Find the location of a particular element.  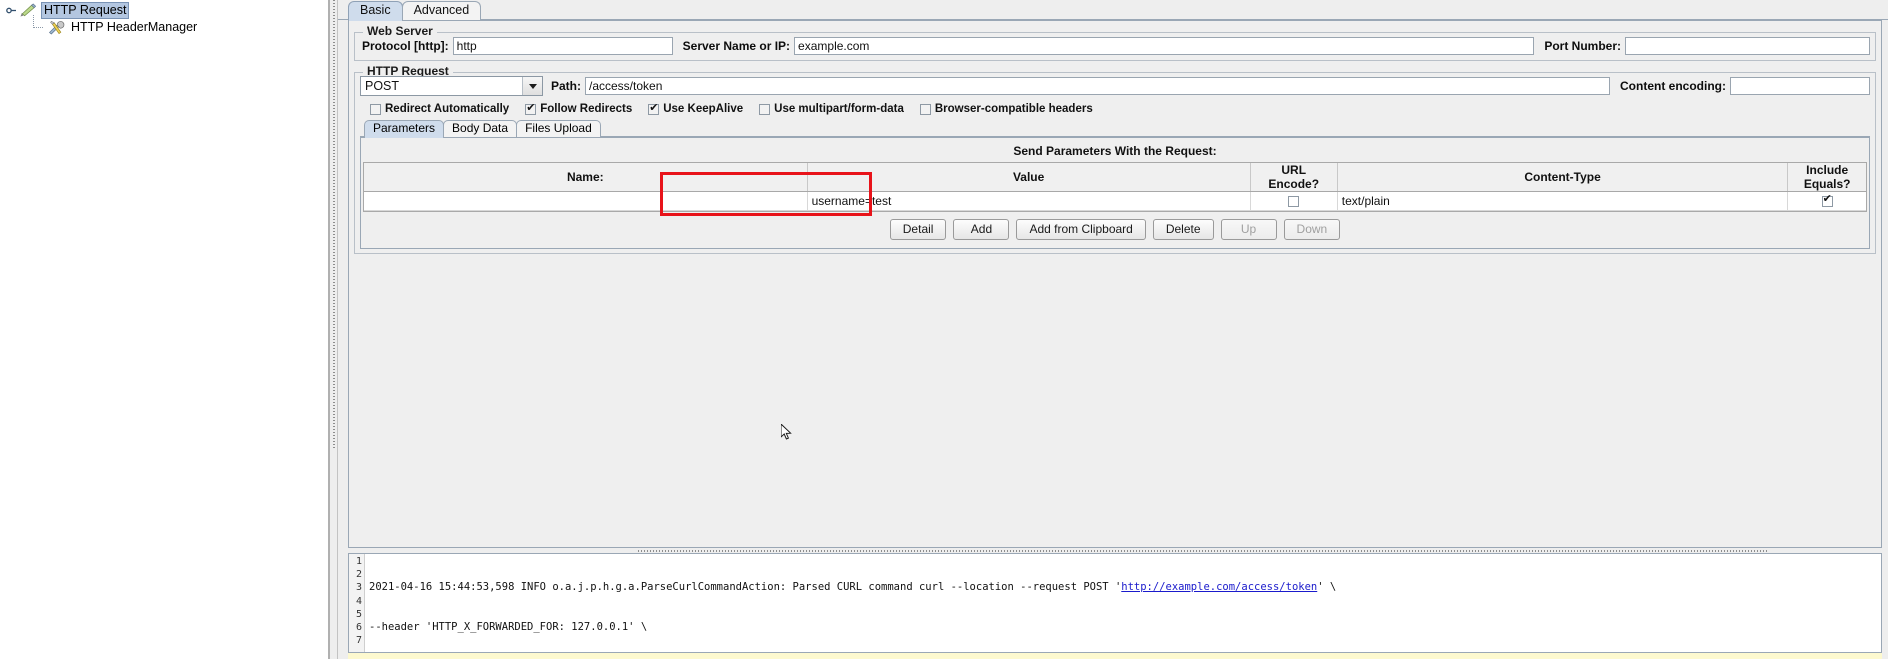

include-equals-checkbox is located at coordinates (1827, 200).